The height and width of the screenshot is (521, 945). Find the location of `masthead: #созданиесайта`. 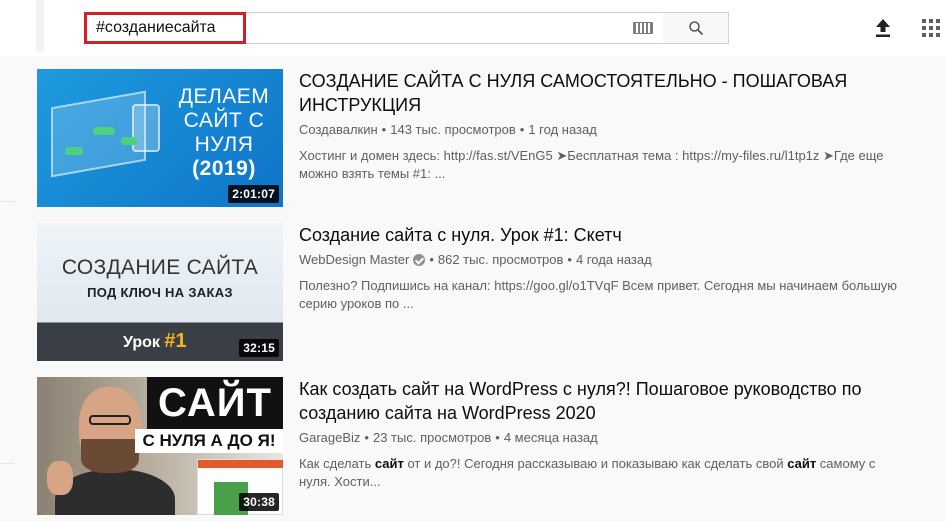

masthead: #созданиесайта is located at coordinates (472, 28).